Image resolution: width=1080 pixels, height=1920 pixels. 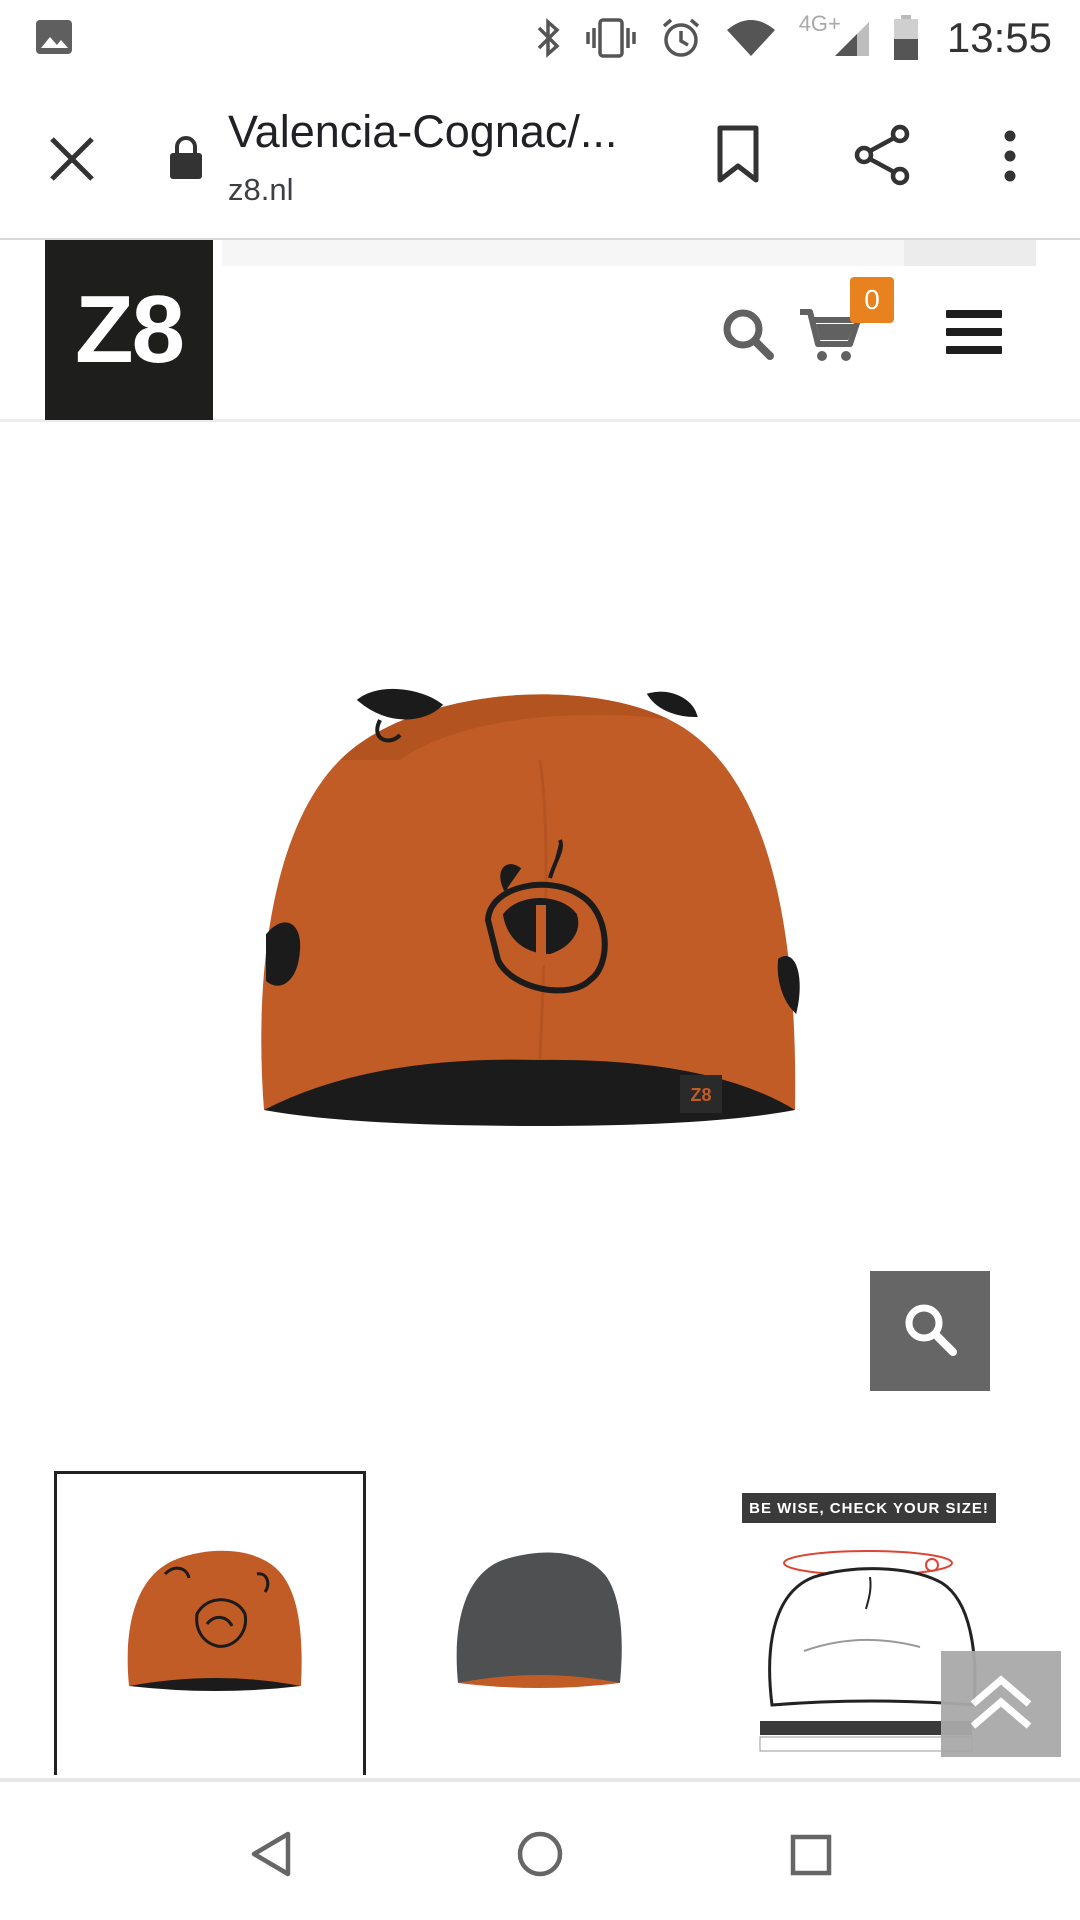 What do you see at coordinates (906, 38) in the screenshot?
I see `battery-icon` at bounding box center [906, 38].